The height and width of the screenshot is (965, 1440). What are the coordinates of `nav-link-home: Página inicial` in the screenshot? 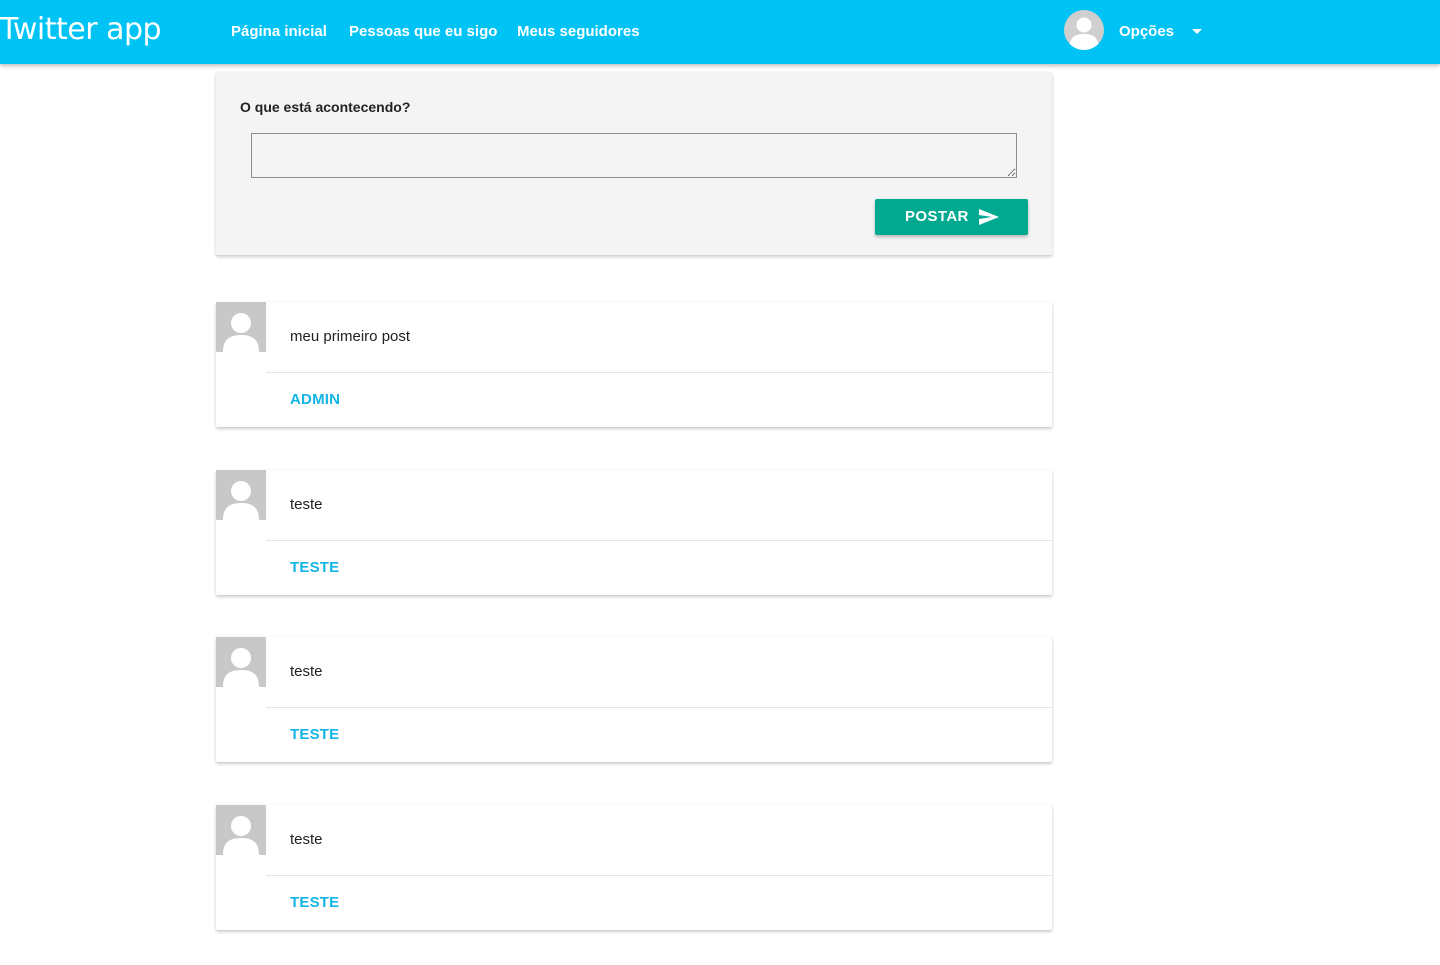 It's located at (279, 32).